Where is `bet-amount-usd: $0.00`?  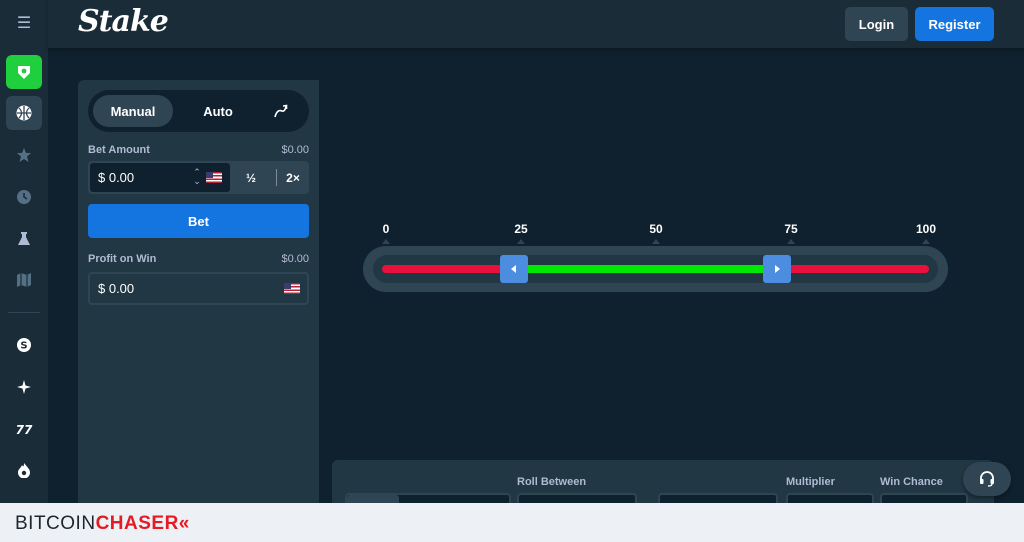 bet-amount-usd: $0.00 is located at coordinates (295, 150).